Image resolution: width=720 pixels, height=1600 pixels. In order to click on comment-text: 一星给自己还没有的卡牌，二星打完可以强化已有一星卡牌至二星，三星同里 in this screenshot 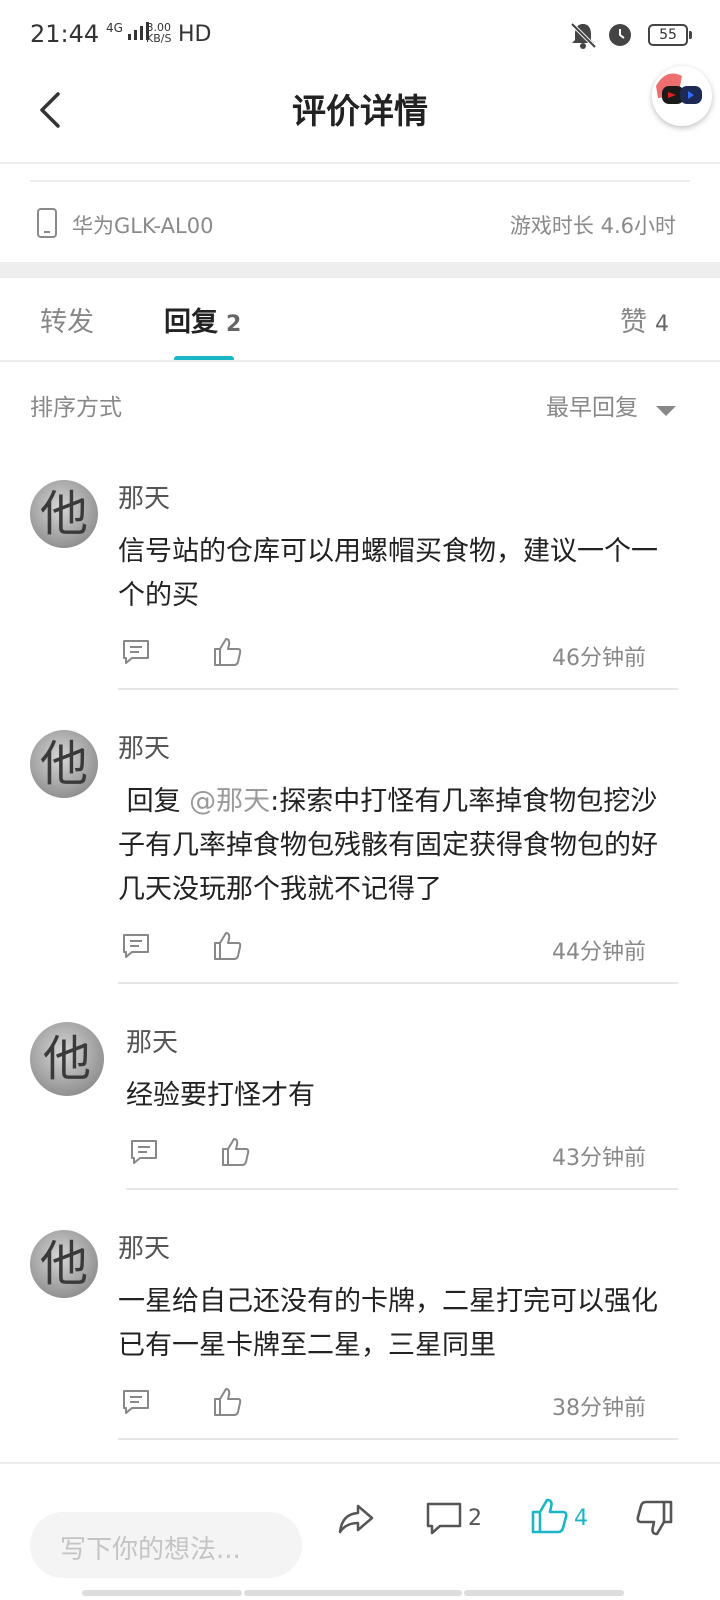, I will do `click(388, 1323)`.